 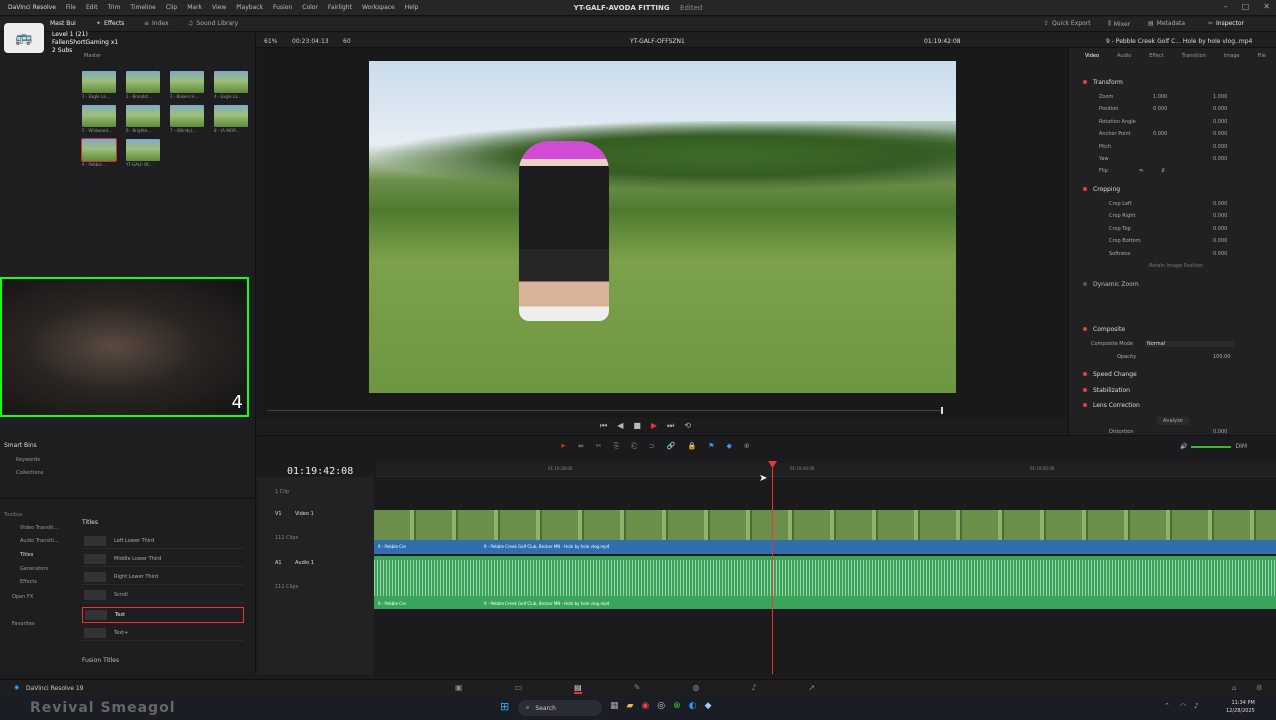 What do you see at coordinates (1241, 446) in the screenshot?
I see `dim-button: DIM` at bounding box center [1241, 446].